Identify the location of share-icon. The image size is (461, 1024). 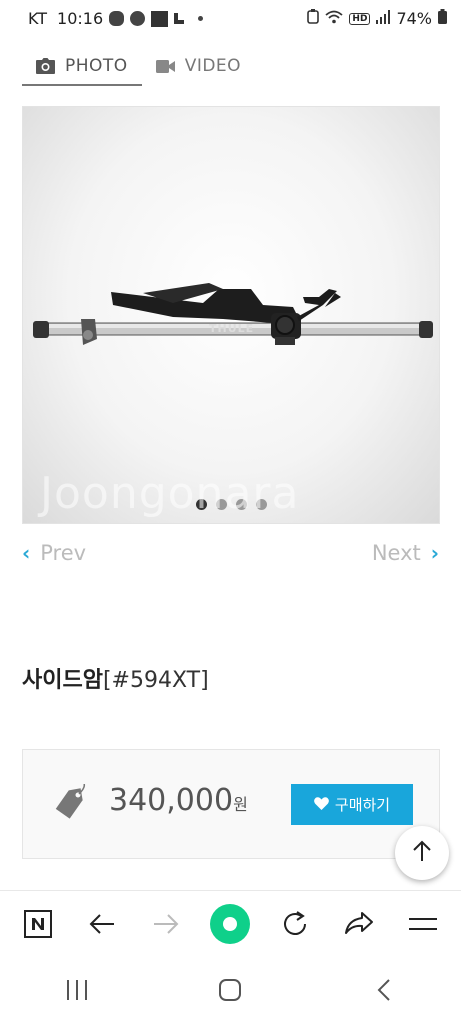
(359, 926).